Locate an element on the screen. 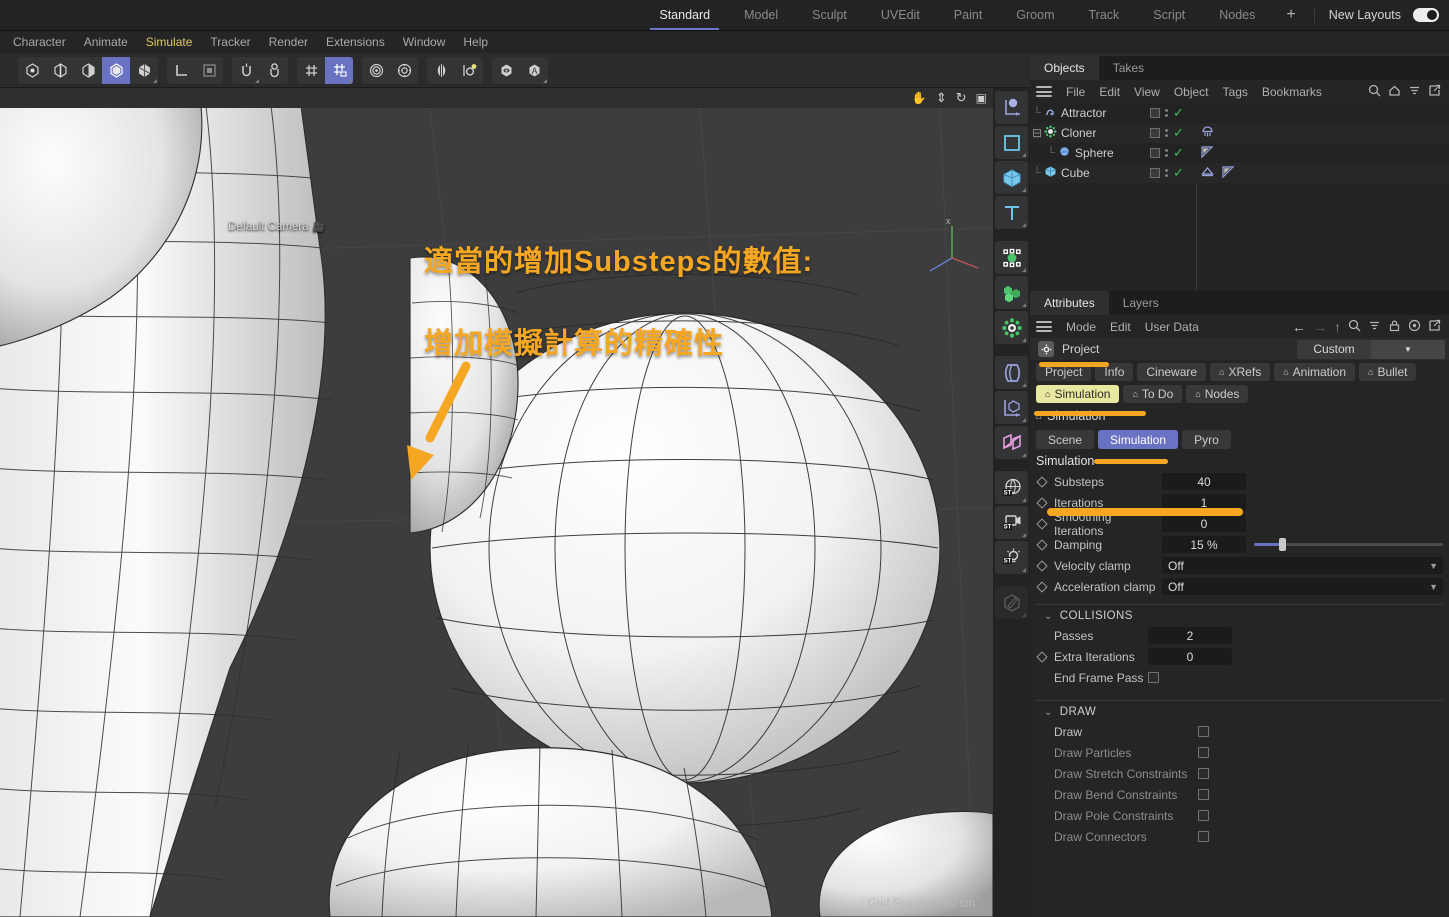 This screenshot has width=1449, height=917. layout-tab-uvedit: UVEdit is located at coordinates (900, 15).